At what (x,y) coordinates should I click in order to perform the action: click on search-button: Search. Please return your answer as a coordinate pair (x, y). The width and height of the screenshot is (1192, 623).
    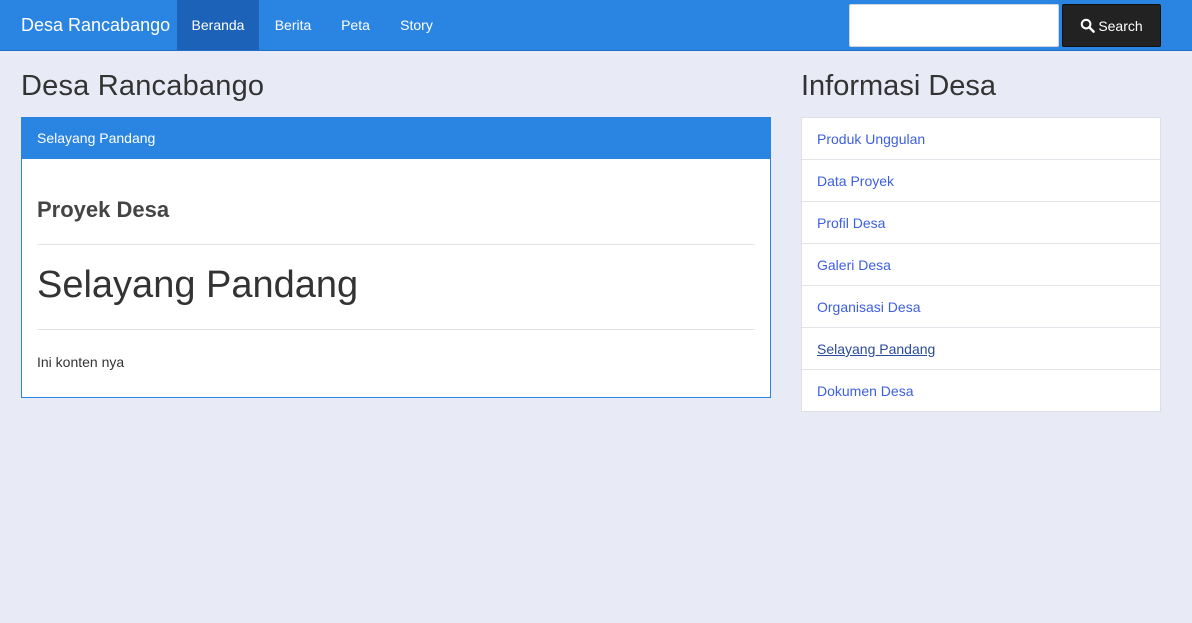
    Looking at the image, I should click on (1111, 25).